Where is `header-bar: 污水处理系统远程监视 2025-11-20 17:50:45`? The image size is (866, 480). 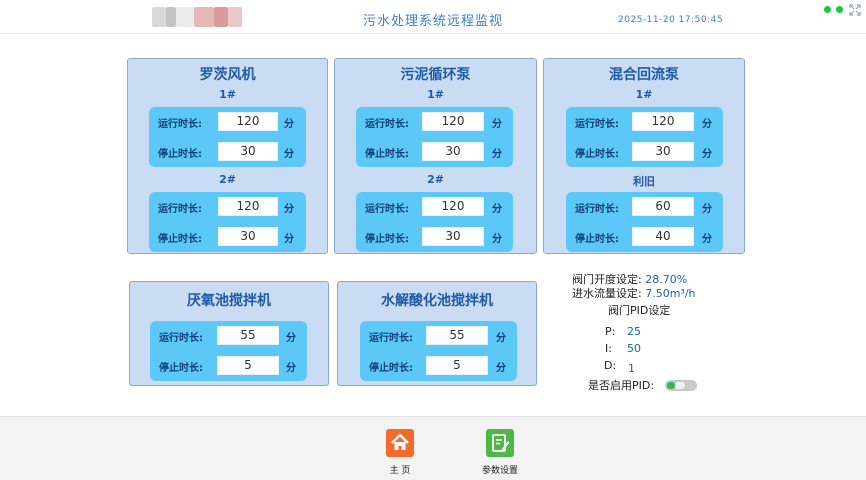
header-bar: 污水处理系统远程监视 2025-11-20 17:50:45 is located at coordinates (433, 17).